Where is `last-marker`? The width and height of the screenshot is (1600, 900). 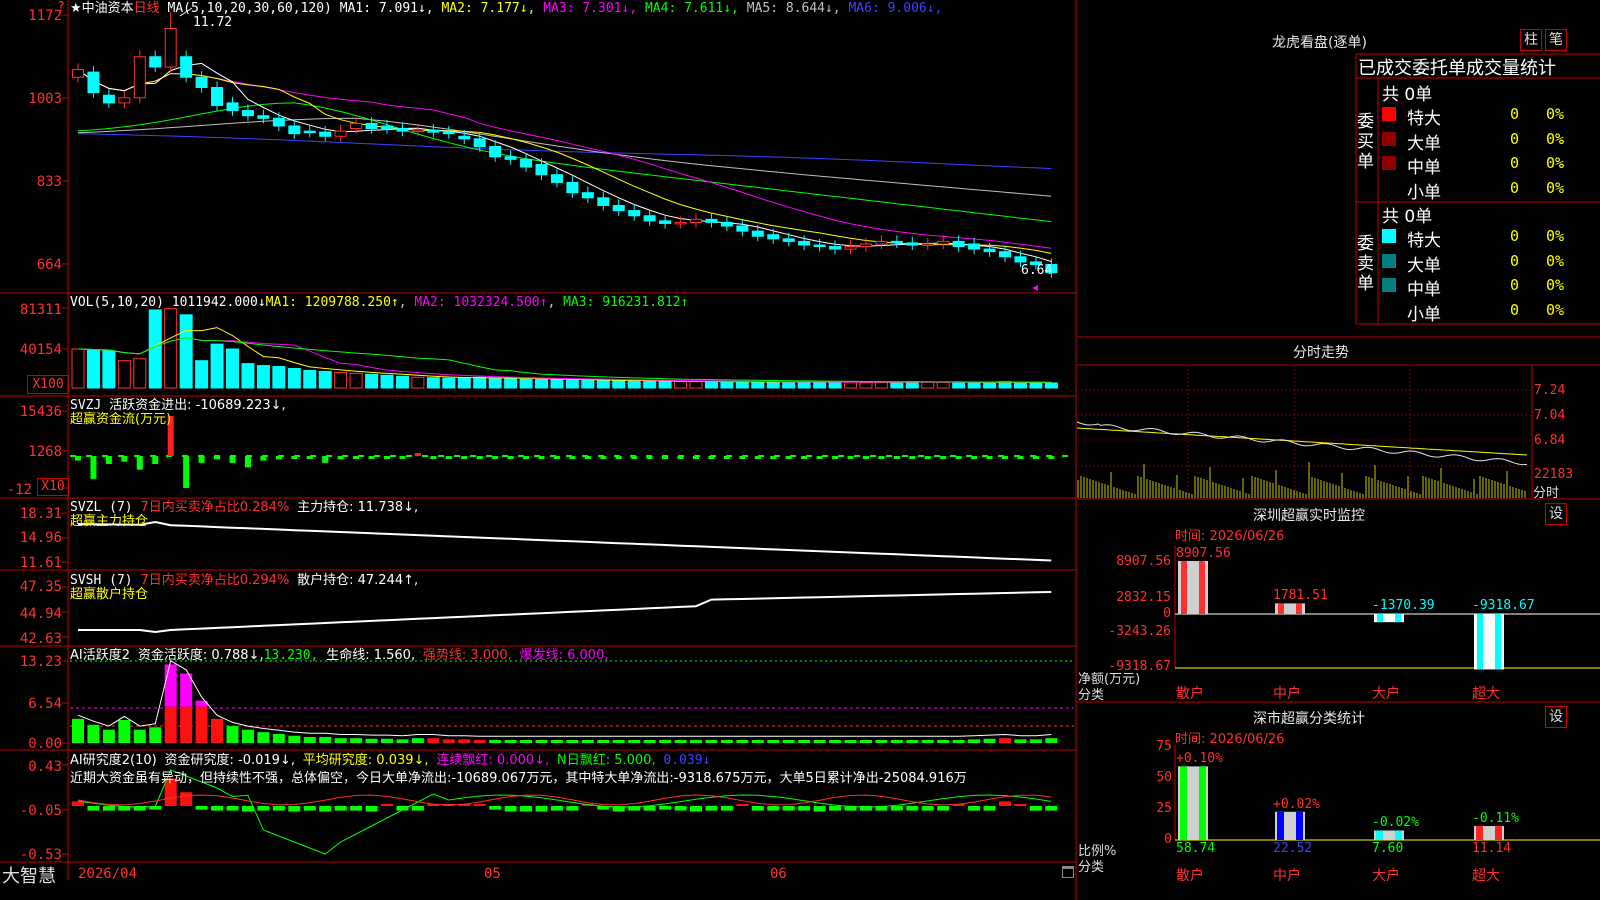
last-marker is located at coordinates (1035, 288).